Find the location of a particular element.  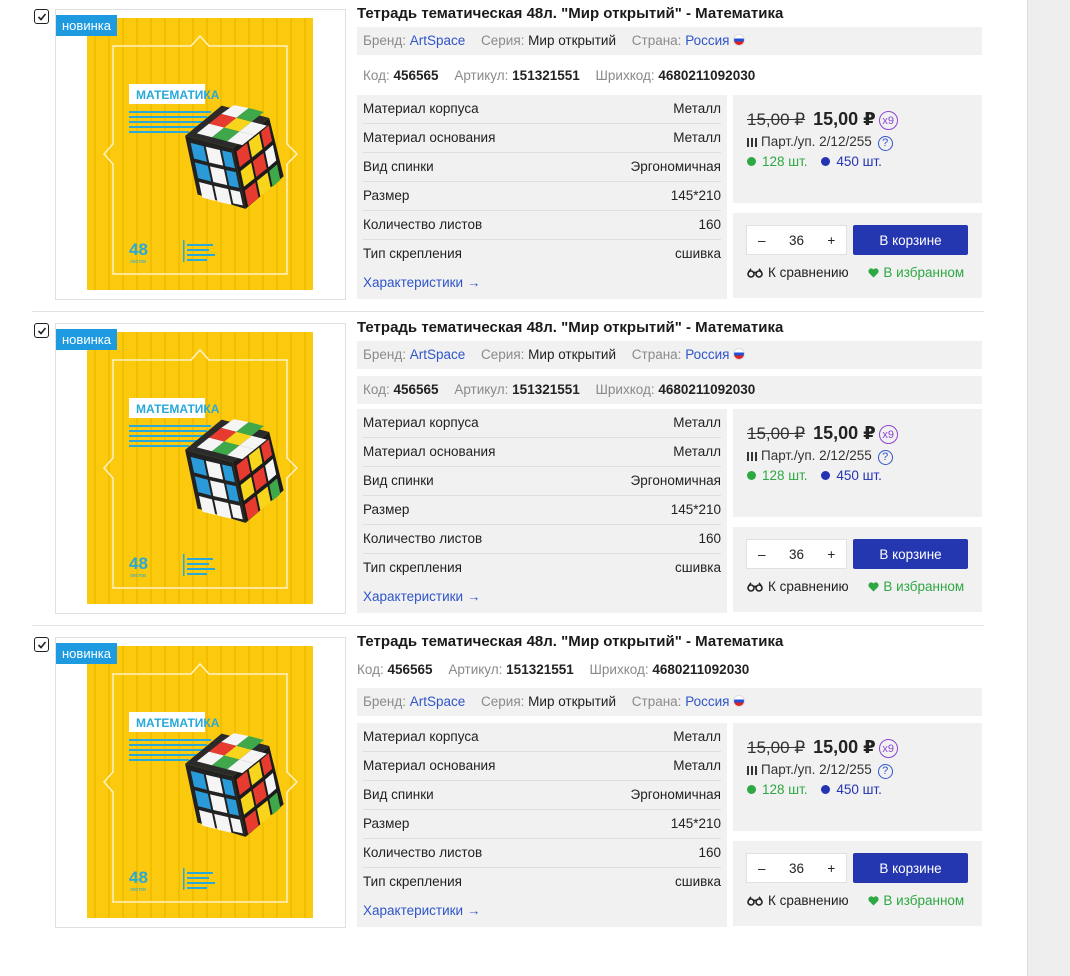

pack-info: Парт./уп. 2/12/255 is located at coordinates (816, 769).